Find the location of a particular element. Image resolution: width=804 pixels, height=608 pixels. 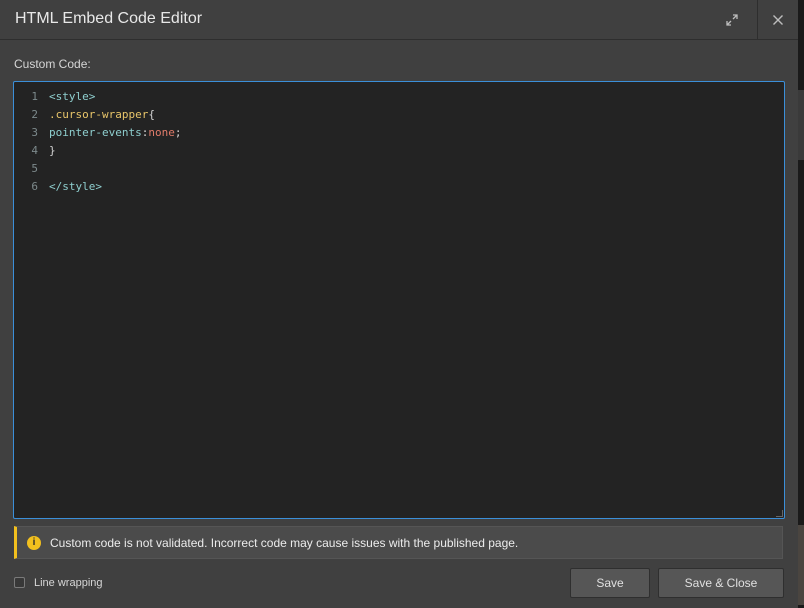

code-line: 6 </style> is located at coordinates (394, 187).